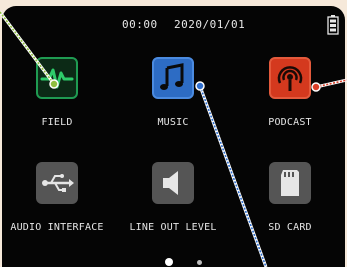 Image resolution: width=347 pixels, height=267 pixels. What do you see at coordinates (140, 24) in the screenshot?
I see `status-time: 00:00` at bounding box center [140, 24].